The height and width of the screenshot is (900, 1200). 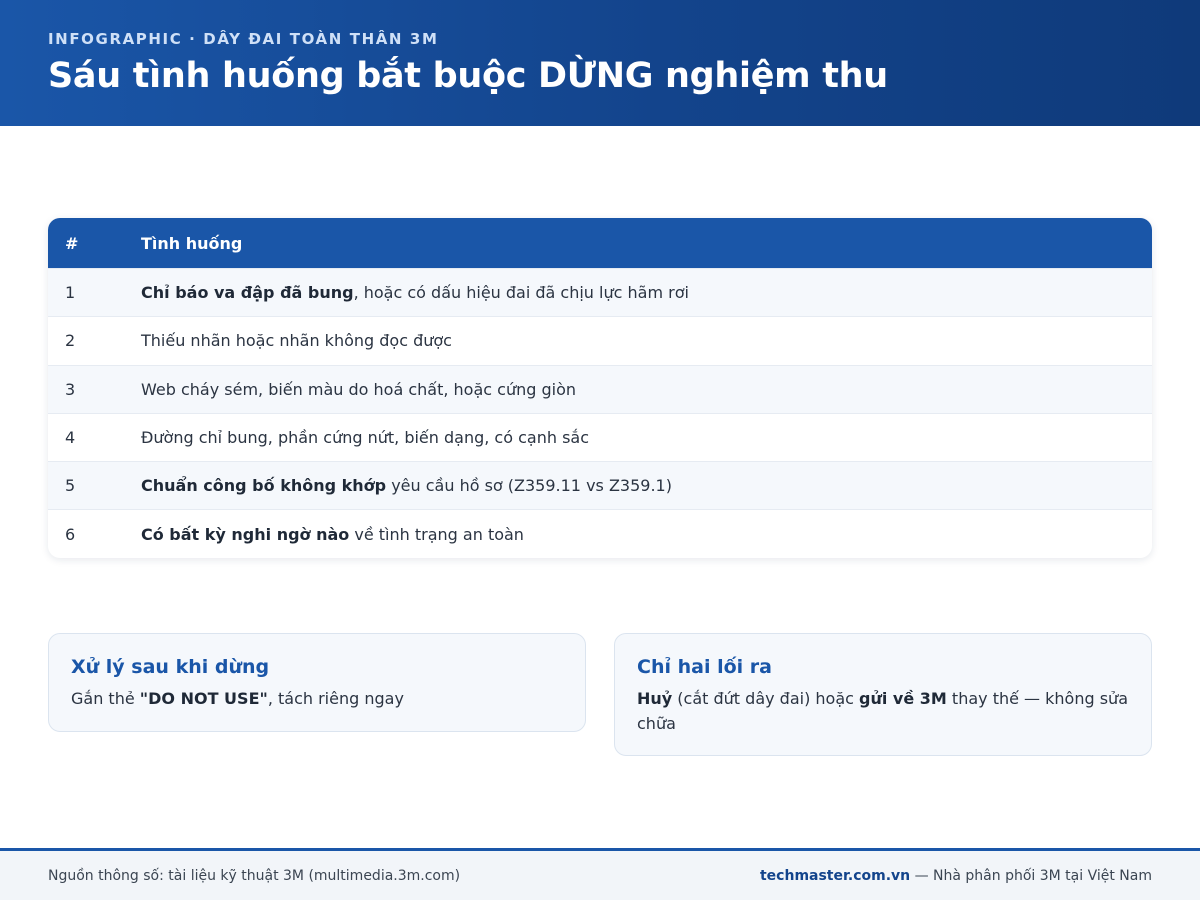 I want to click on row-text-bold: Chuẩn công bố không khớp, so click(x=264, y=486).